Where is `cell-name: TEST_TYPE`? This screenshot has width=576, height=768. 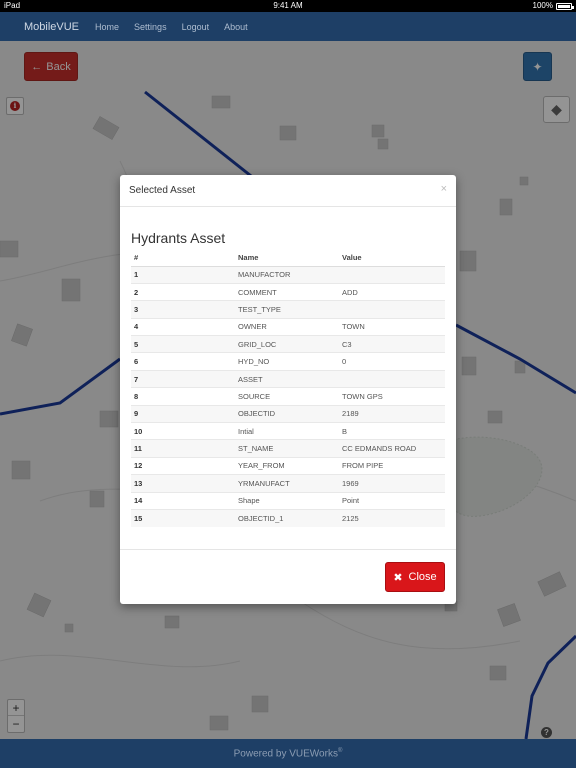
cell-name: TEST_TYPE is located at coordinates (287, 309).